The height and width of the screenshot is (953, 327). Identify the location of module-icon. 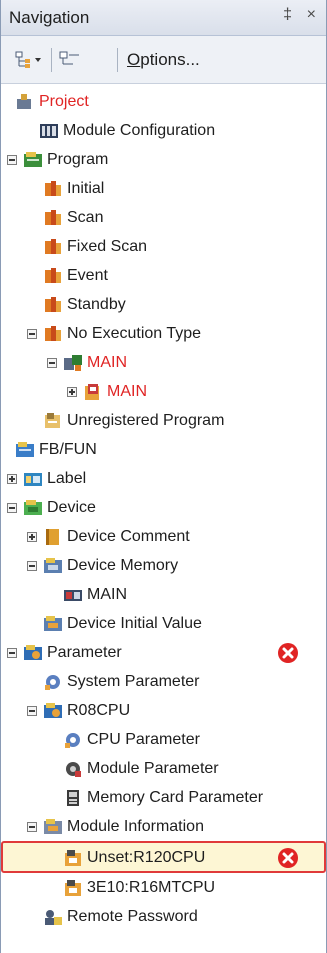
(73, 888).